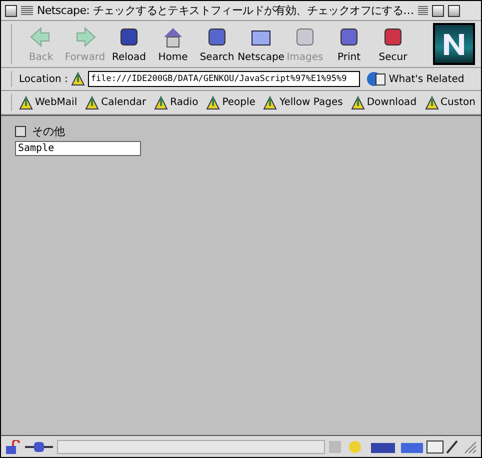 The height and width of the screenshot is (458, 482). I want to click on bookmark-button: WebMail, so click(52, 103).